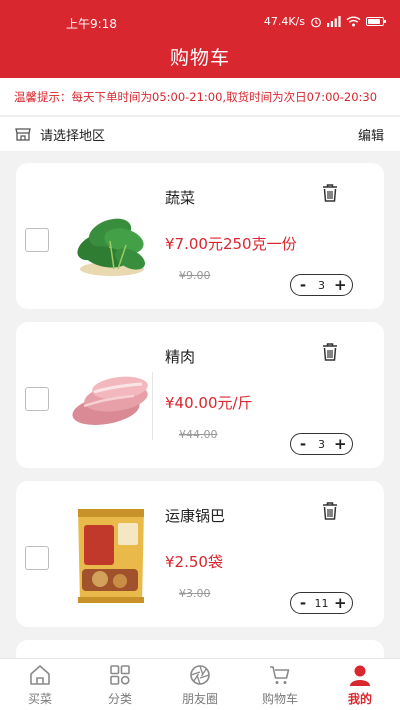 The width and height of the screenshot is (400, 710). I want to click on signal-icon, so click(334, 21).